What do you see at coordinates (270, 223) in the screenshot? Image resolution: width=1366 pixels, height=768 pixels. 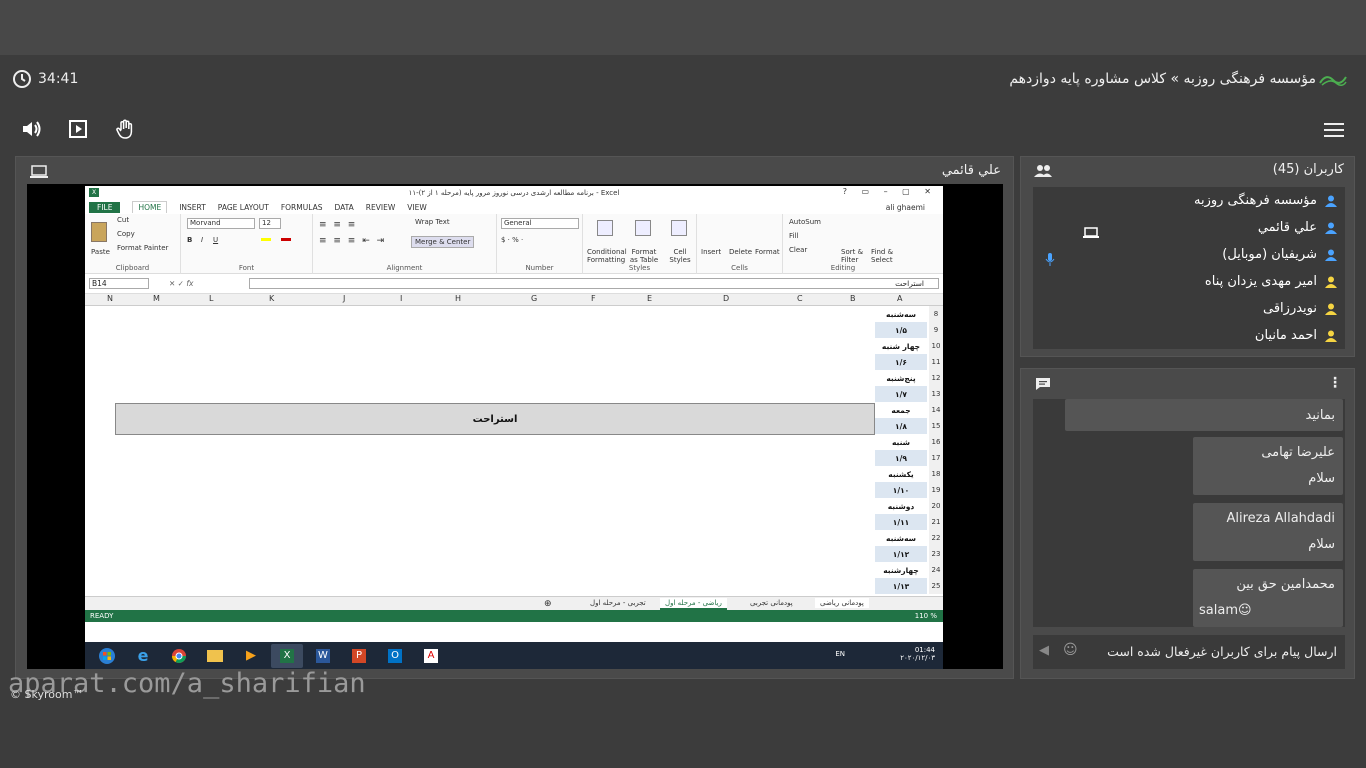 I see `font-size-select: 12` at bounding box center [270, 223].